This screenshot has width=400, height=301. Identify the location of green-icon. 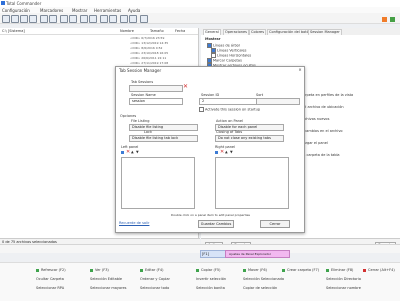
(392, 19).